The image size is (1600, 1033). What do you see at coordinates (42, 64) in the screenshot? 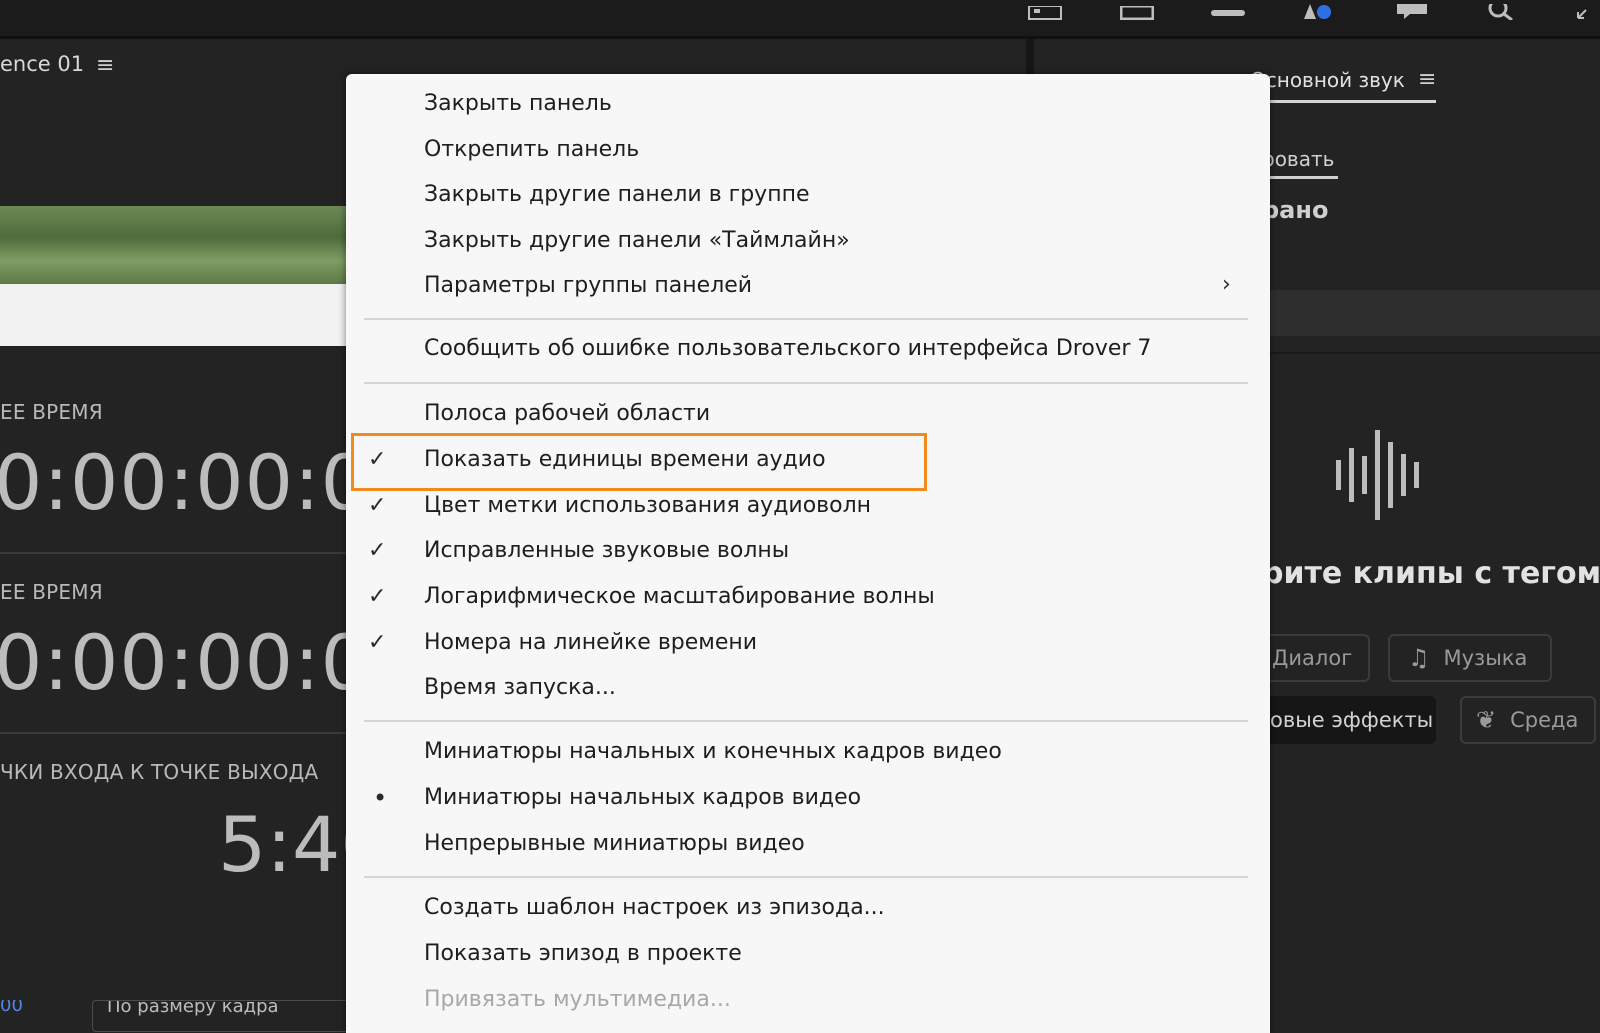
I see `sequence-title: ence 01` at bounding box center [42, 64].